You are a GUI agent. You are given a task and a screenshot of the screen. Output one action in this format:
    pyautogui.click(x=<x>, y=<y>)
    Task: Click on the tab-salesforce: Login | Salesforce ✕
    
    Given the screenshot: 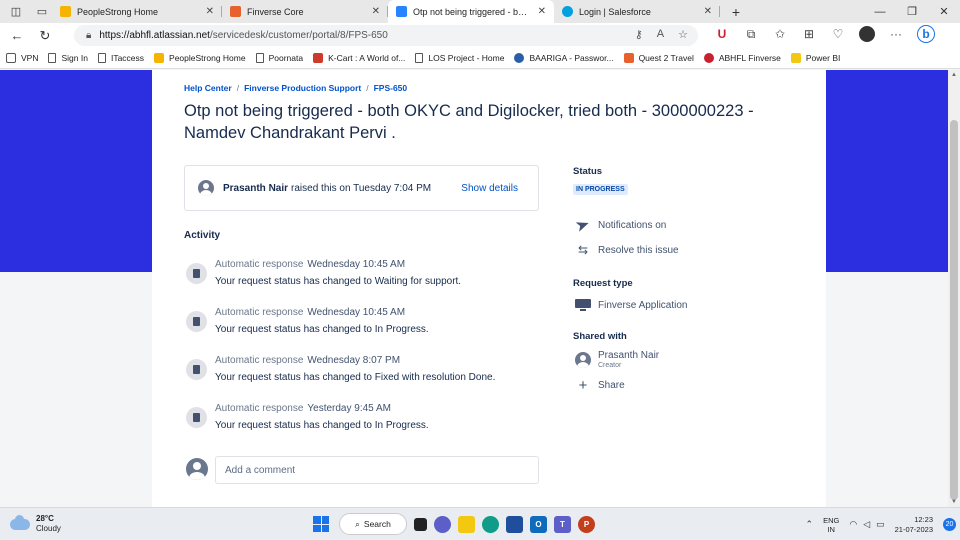 What is the action you would take?
    pyautogui.click(x=637, y=11)
    